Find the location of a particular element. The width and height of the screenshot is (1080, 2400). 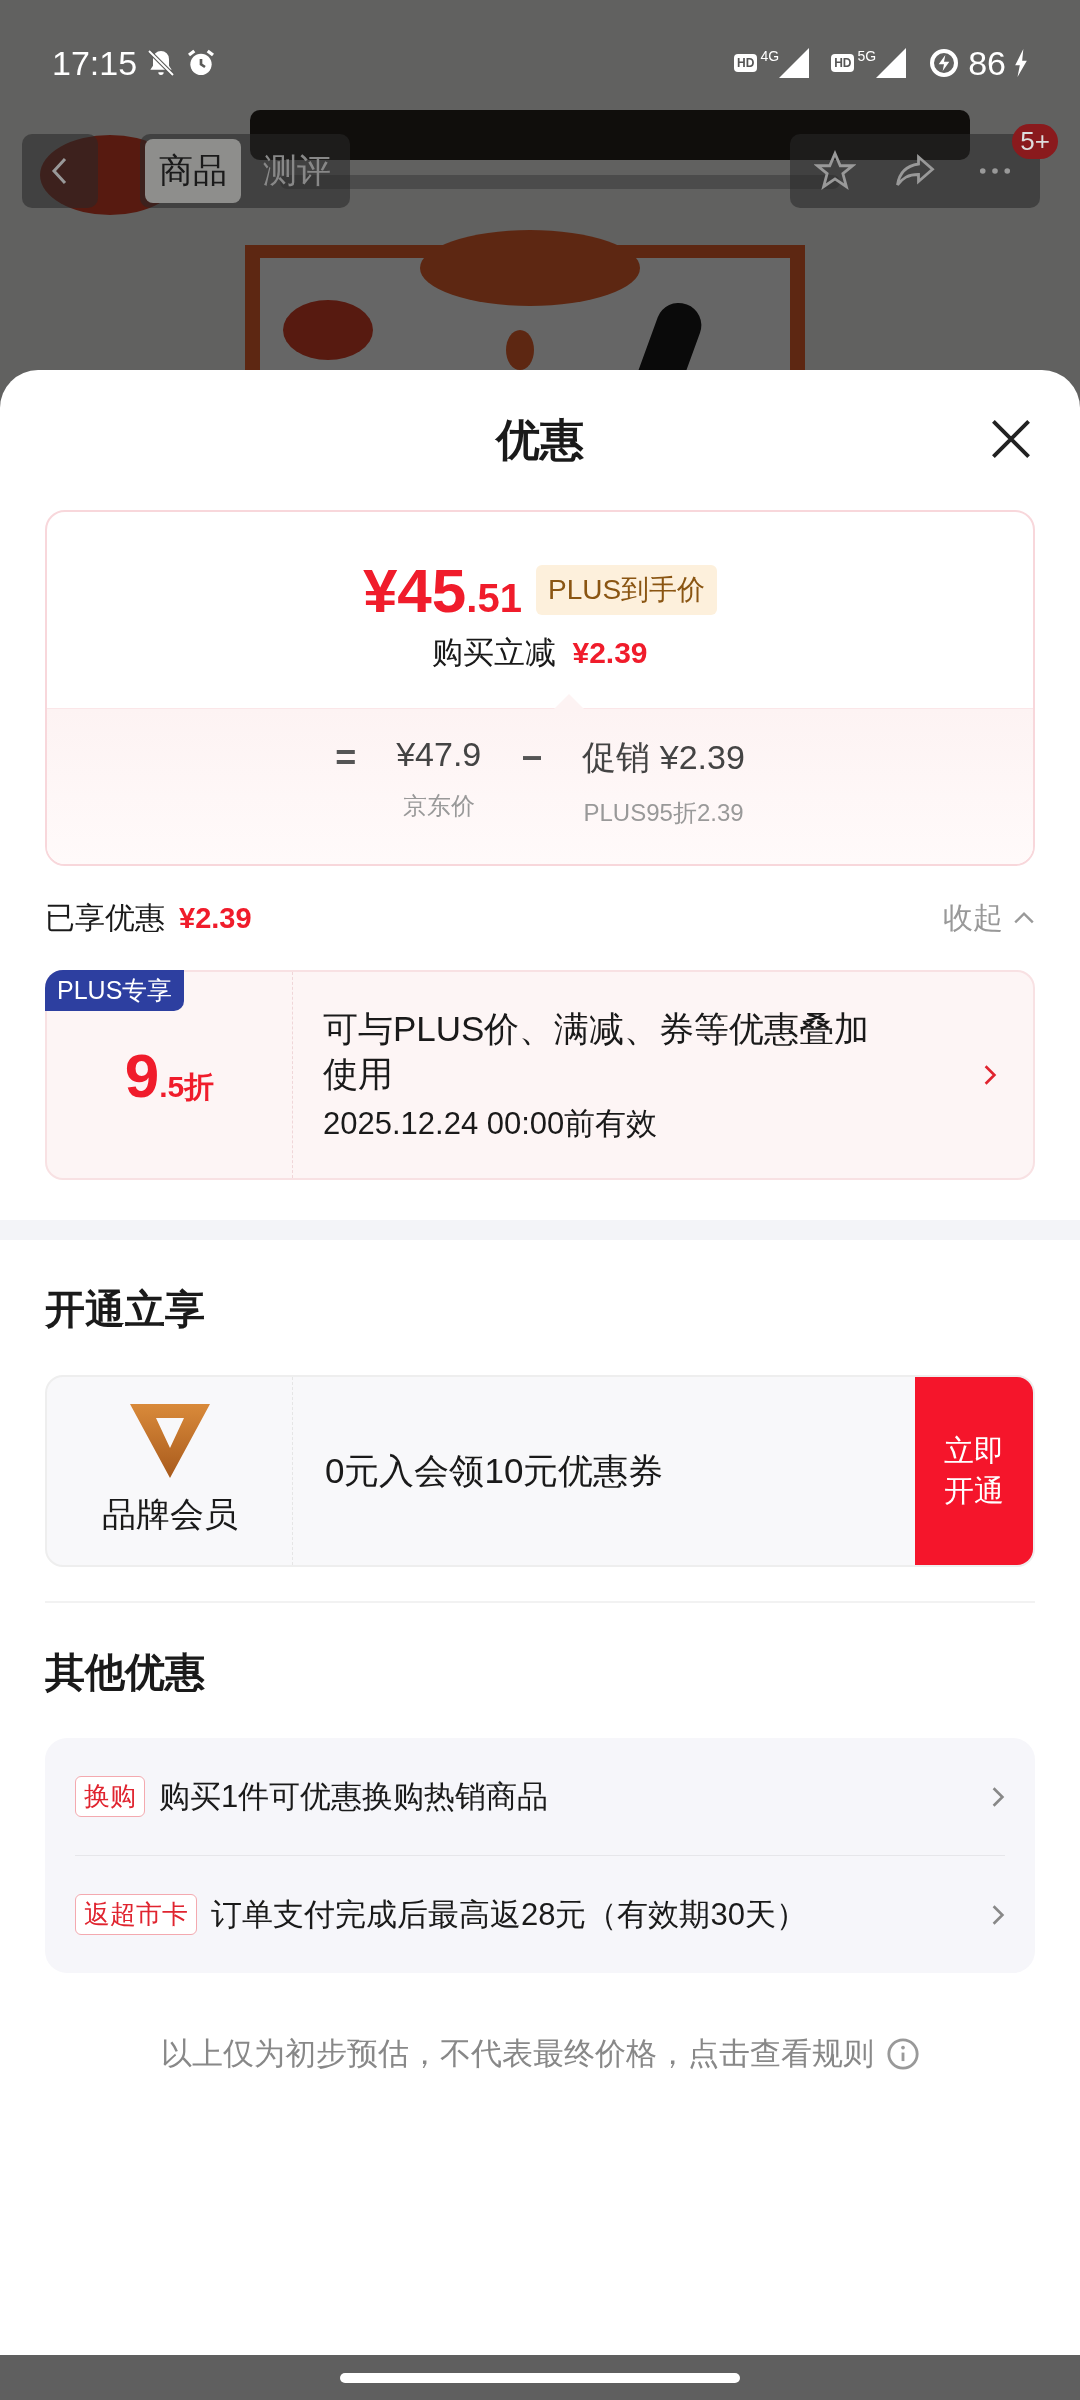

enjoyed-label: 已享优惠 is located at coordinates (105, 917).